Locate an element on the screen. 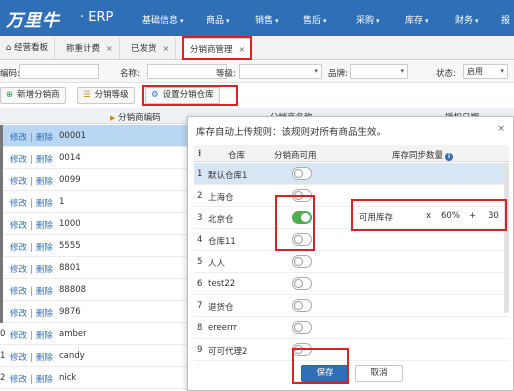  status-label: 状态: is located at coordinates (446, 74).